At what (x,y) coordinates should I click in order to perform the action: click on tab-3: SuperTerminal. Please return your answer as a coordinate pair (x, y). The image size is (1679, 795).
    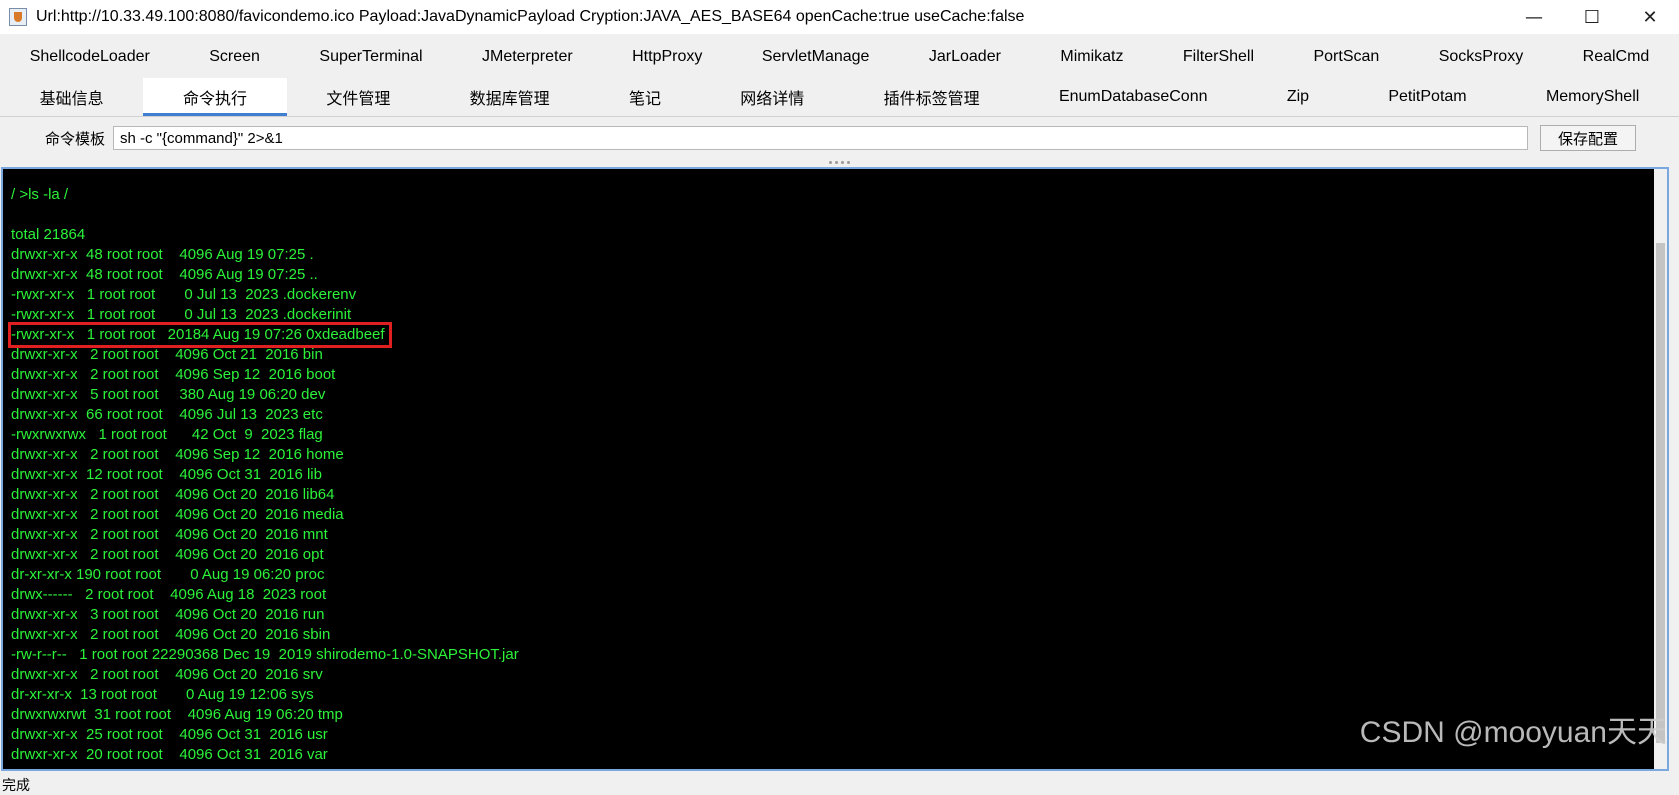
    Looking at the image, I should click on (371, 57).